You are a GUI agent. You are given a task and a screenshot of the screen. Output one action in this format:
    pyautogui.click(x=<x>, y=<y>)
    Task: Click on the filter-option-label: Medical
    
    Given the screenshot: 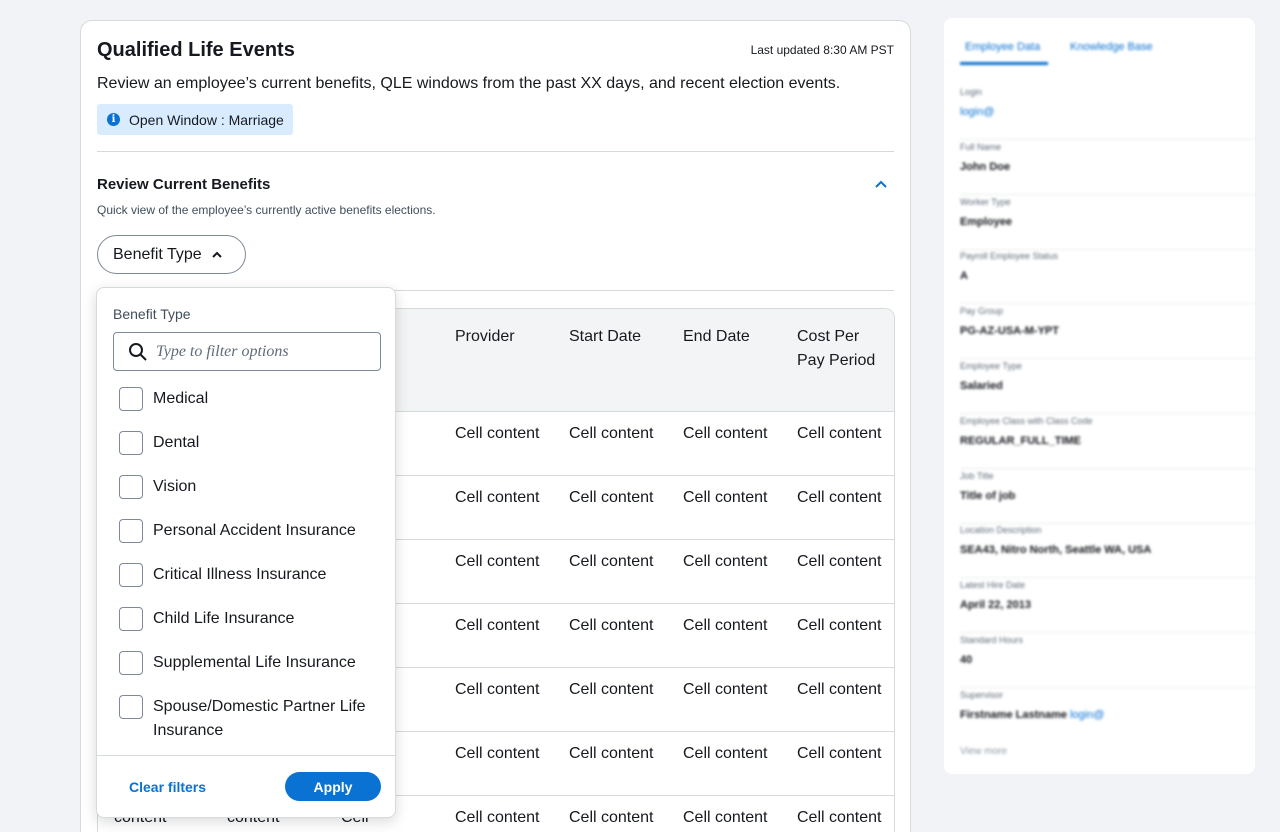 What is the action you would take?
    pyautogui.click(x=181, y=398)
    